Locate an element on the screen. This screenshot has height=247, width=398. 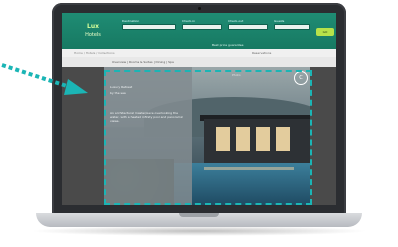
arrow-icon is located at coordinates (44, 79).